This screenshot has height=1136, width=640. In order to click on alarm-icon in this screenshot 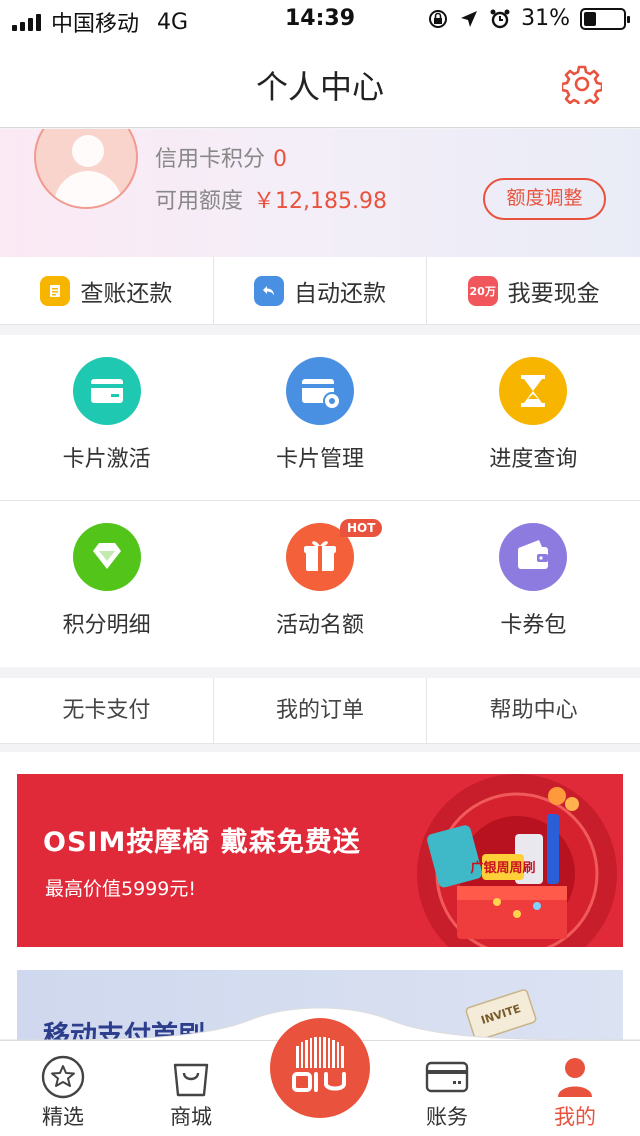, I will do `click(500, 18)`.